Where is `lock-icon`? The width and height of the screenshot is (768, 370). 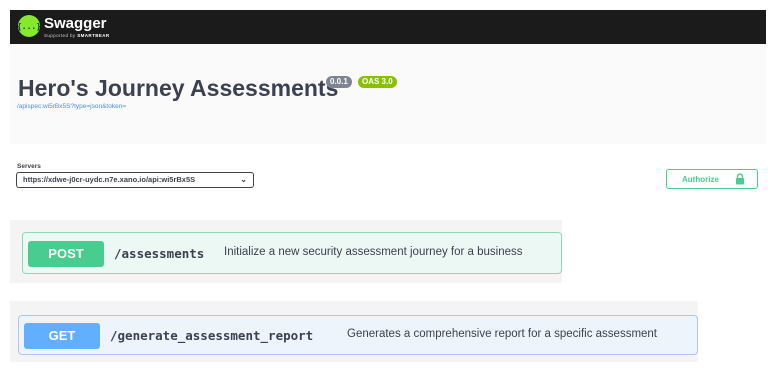
lock-icon is located at coordinates (740, 179).